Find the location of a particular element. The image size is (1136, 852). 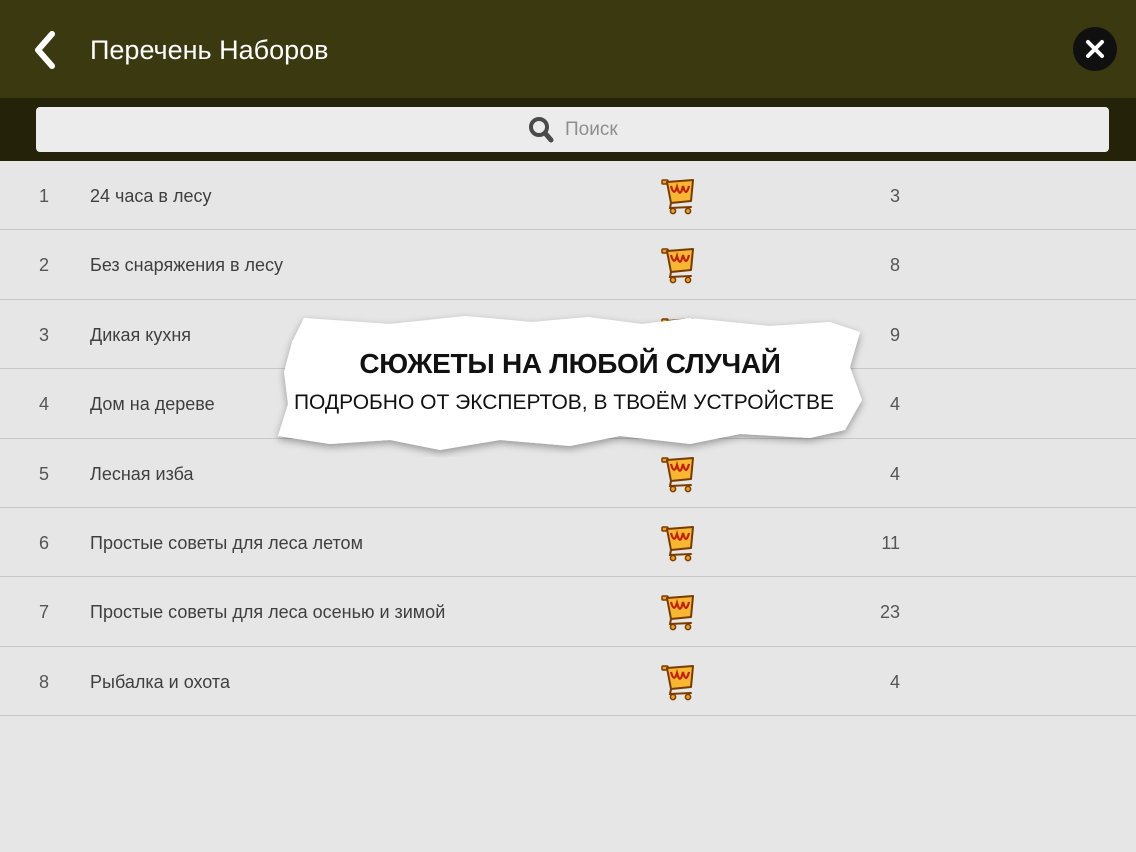

back-button is located at coordinates (46, 50).